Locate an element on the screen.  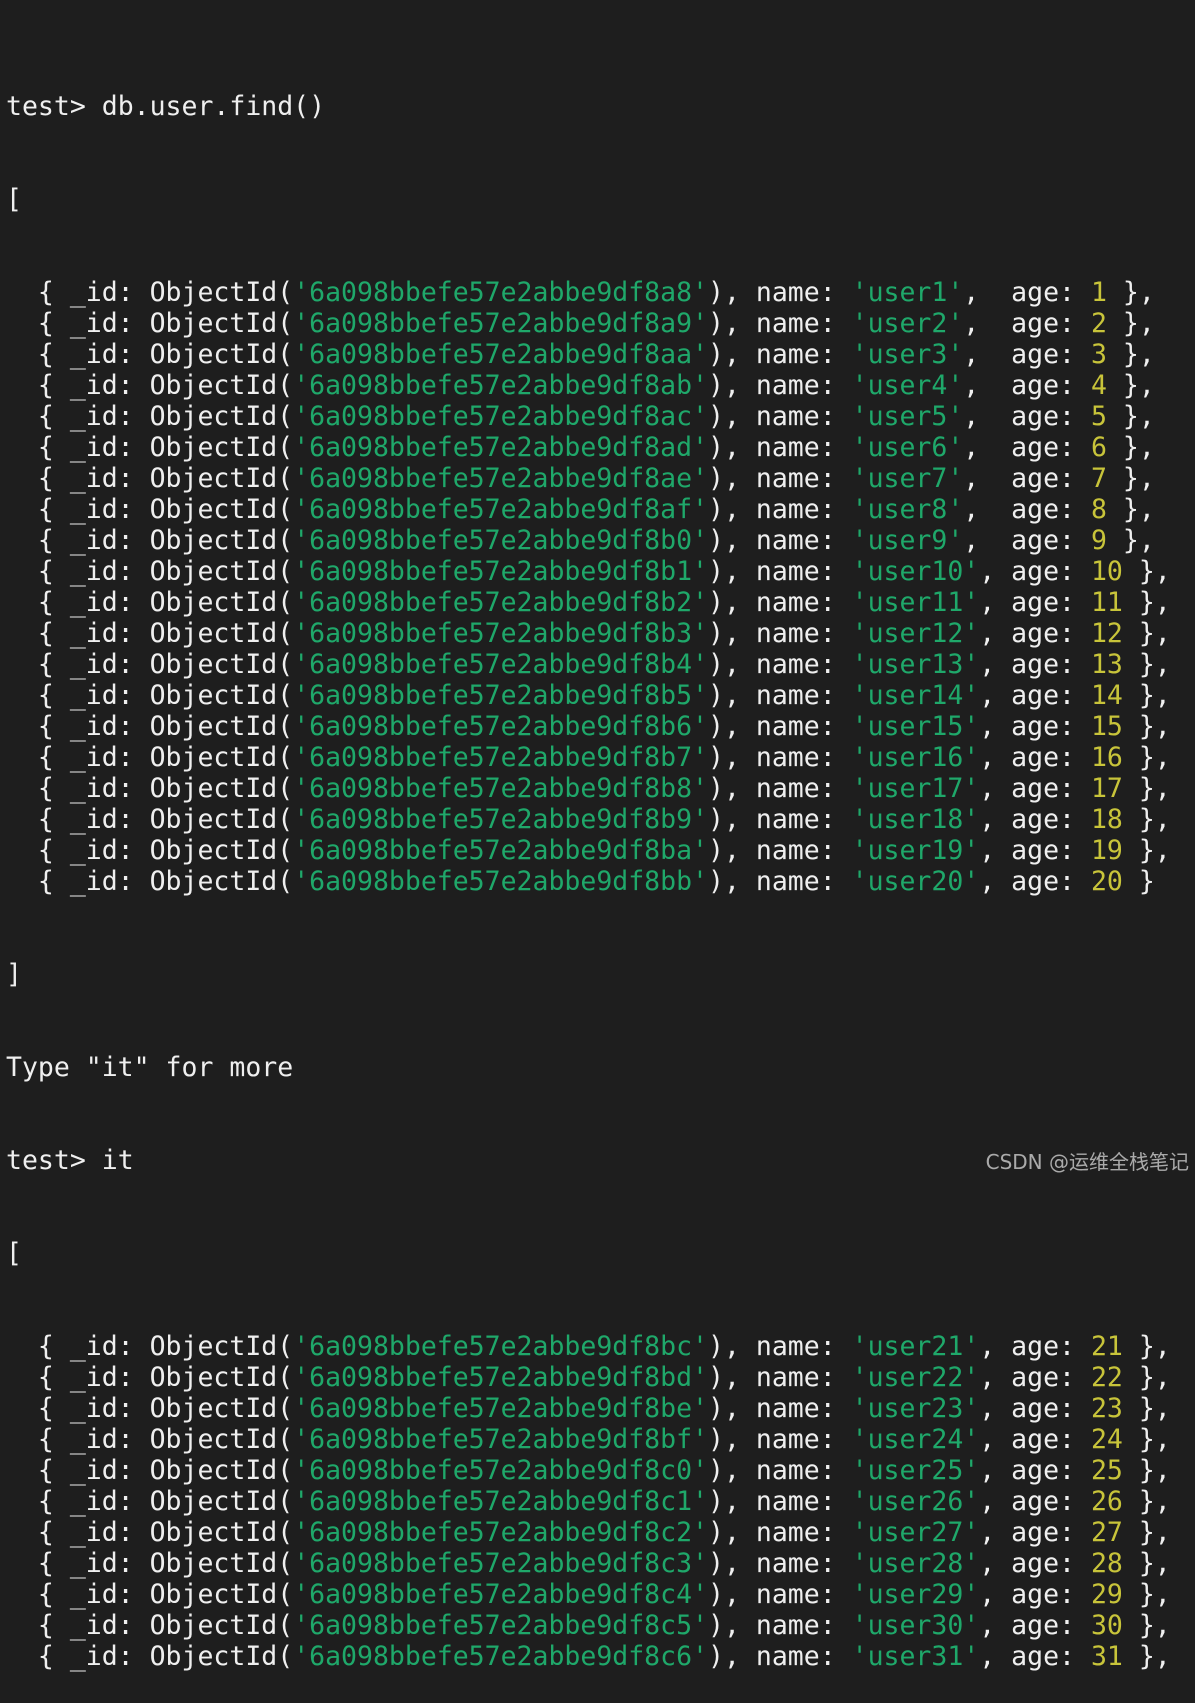
object-id-value: '6a098bbefe57e2abbe9df8c3' is located at coordinates (501, 1563).